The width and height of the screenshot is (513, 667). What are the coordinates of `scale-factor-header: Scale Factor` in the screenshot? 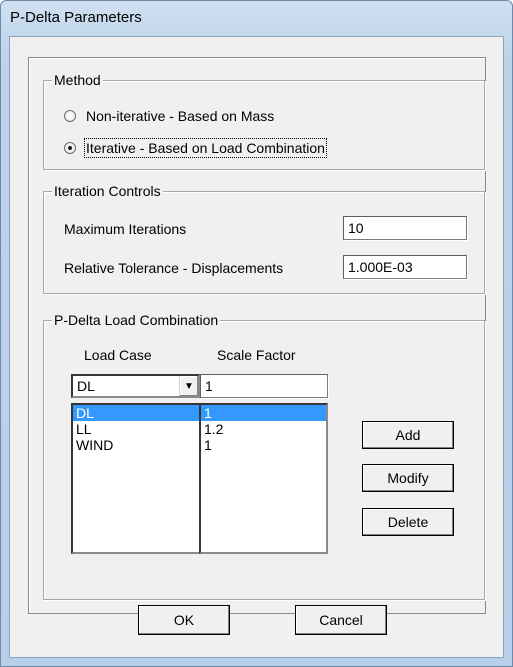 It's located at (256, 355).